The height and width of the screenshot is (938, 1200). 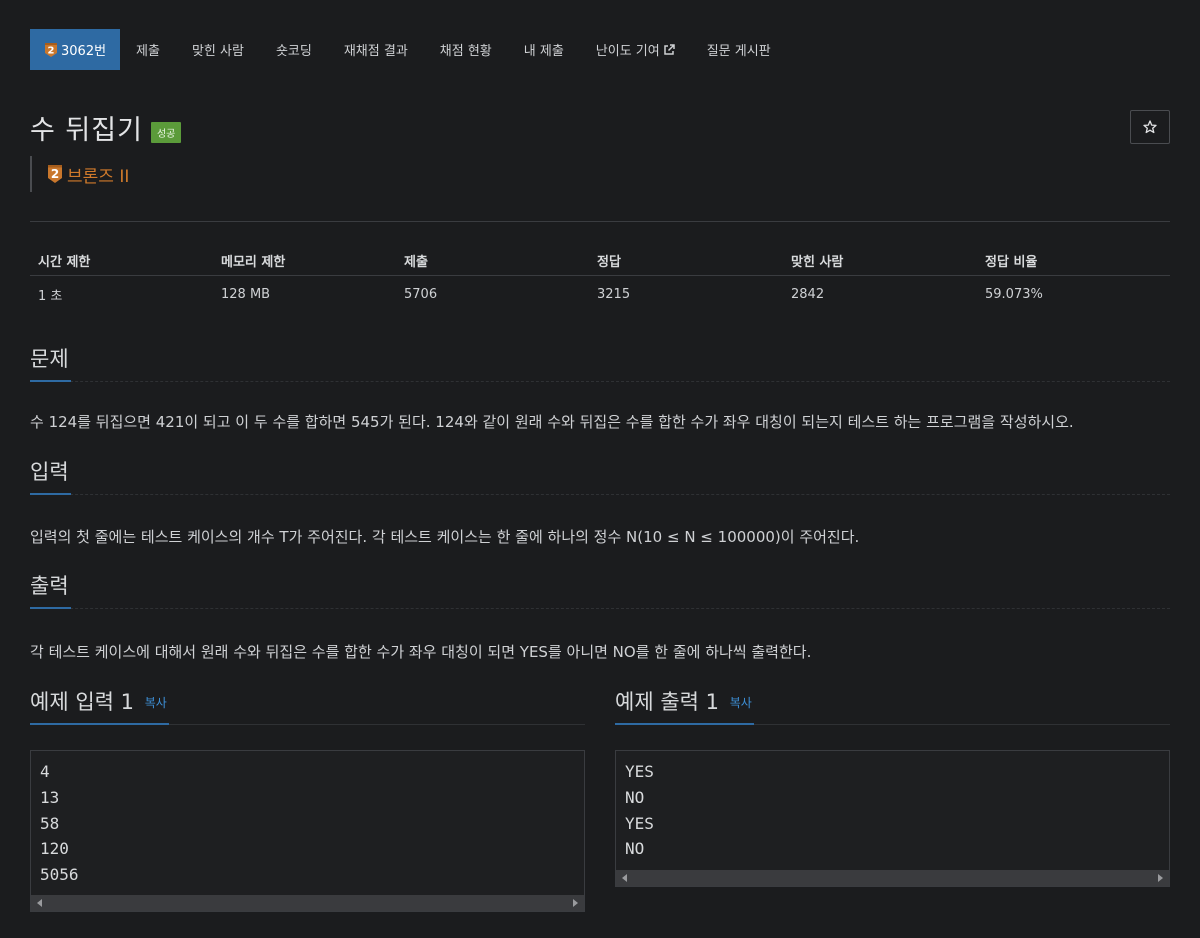 I want to click on table-header-row: 시간 제한 메모리 제한 제출 정답 맞힌 사람 정답 비율, so click(x=600, y=261).